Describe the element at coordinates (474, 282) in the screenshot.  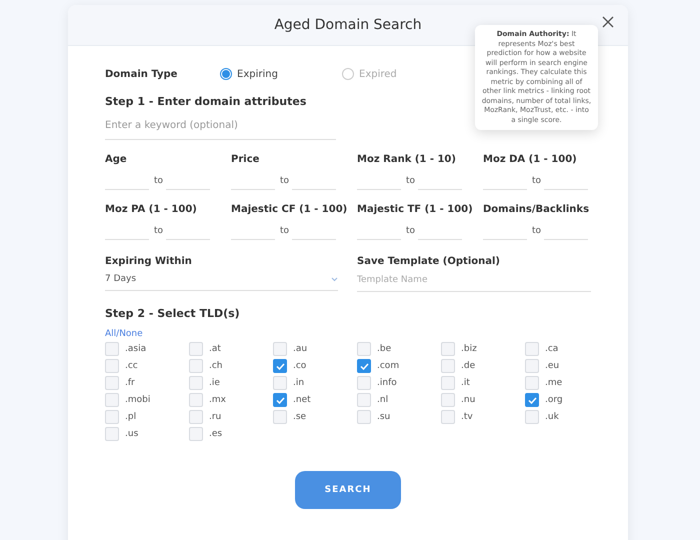
I see `template-name-field: Template Name` at that location.